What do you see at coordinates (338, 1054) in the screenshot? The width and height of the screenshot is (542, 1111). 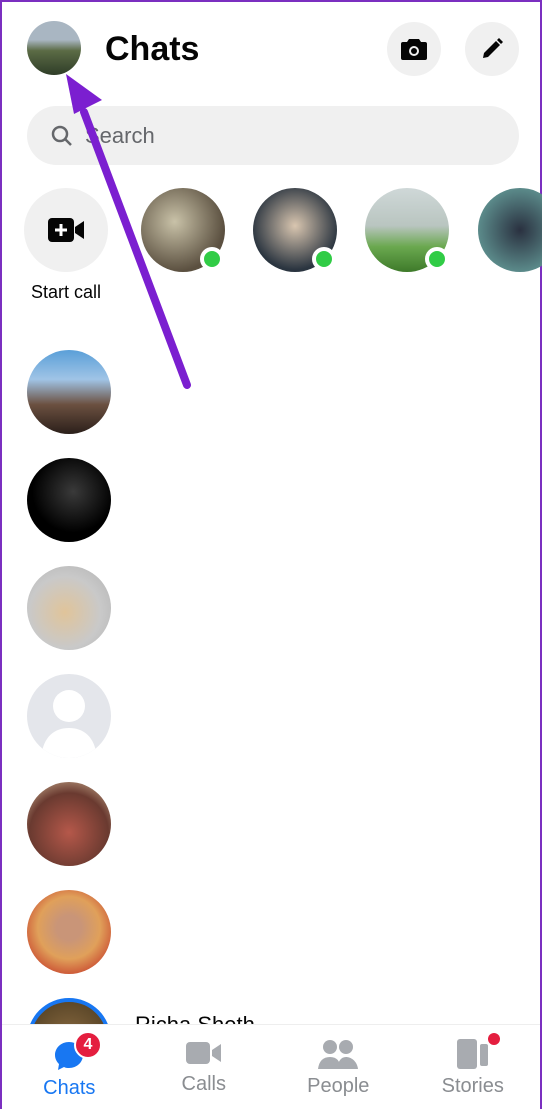 I see `people-icon` at bounding box center [338, 1054].